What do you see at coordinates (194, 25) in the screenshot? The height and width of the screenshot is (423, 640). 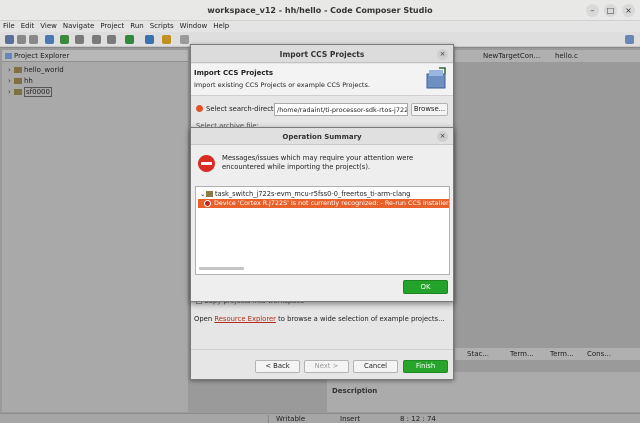 I see `menu-window: Window` at bounding box center [194, 25].